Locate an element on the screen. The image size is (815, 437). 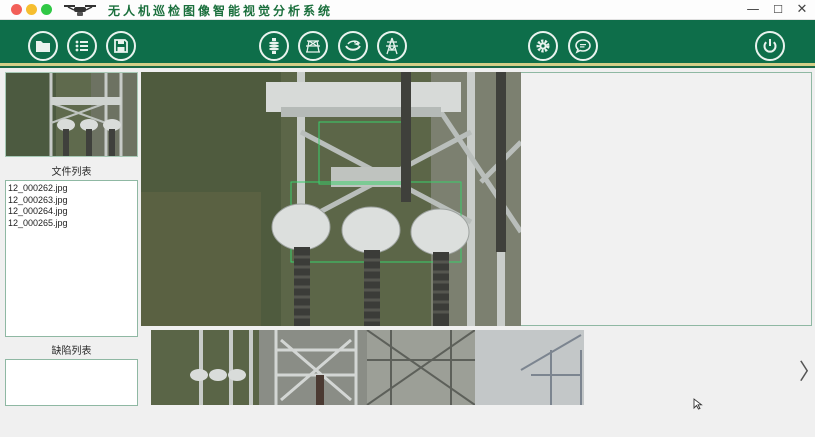
transmission-tower-icon is located at coordinates (392, 46).